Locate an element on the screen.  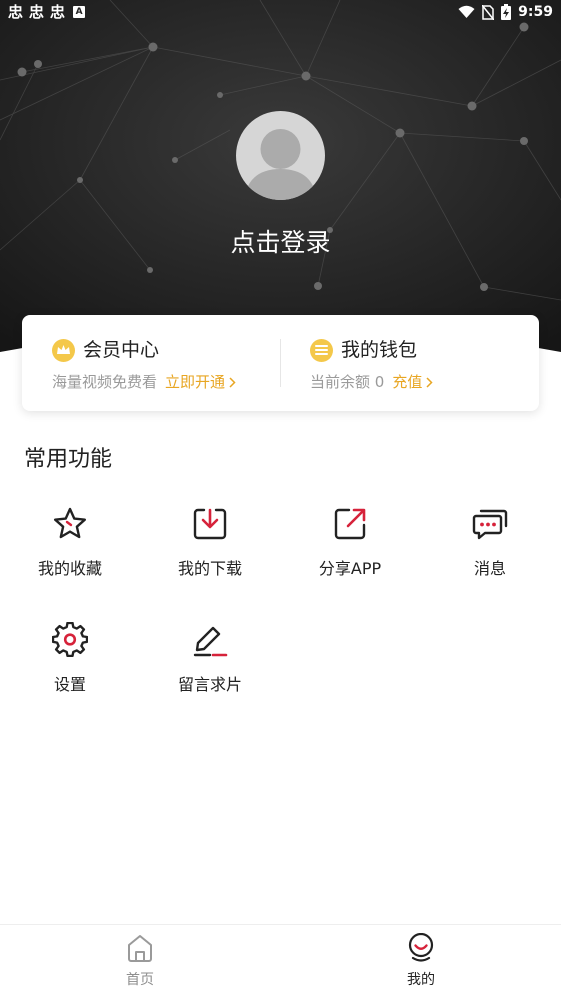
avatar is located at coordinates (280, 155).